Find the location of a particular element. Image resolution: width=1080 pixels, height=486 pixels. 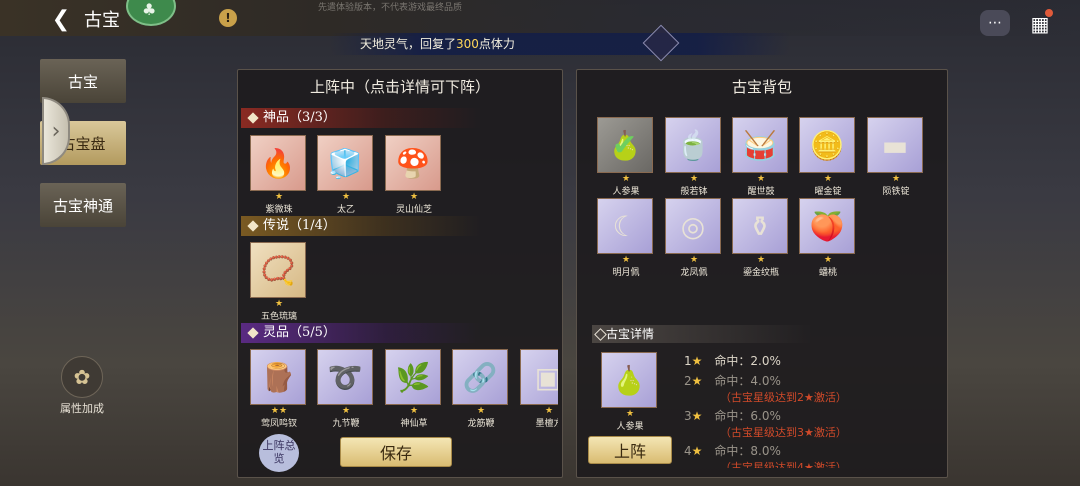

detail-header: 古宝详情 is located at coordinates (702, 334).